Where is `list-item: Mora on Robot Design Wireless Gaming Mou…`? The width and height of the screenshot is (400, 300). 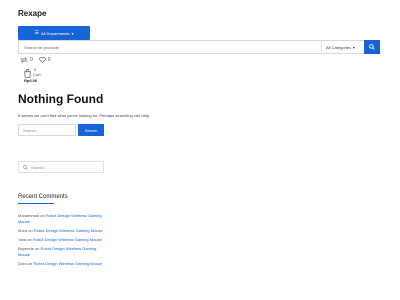
list-item: Mora on Robot Design Wireless Gaming Mou… is located at coordinates (63, 231).